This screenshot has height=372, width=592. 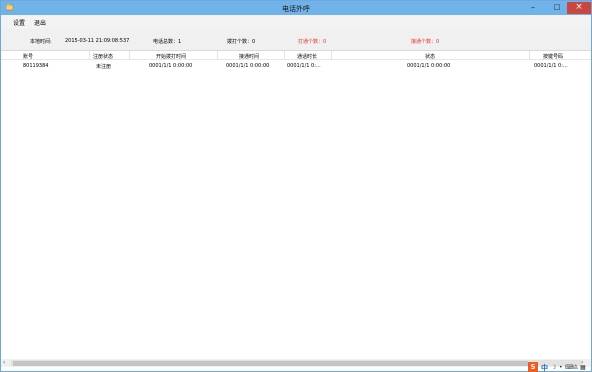 What do you see at coordinates (97, 41) in the screenshot?
I see `local-time-value: 2015-03-11 21:09:08:537` at bounding box center [97, 41].